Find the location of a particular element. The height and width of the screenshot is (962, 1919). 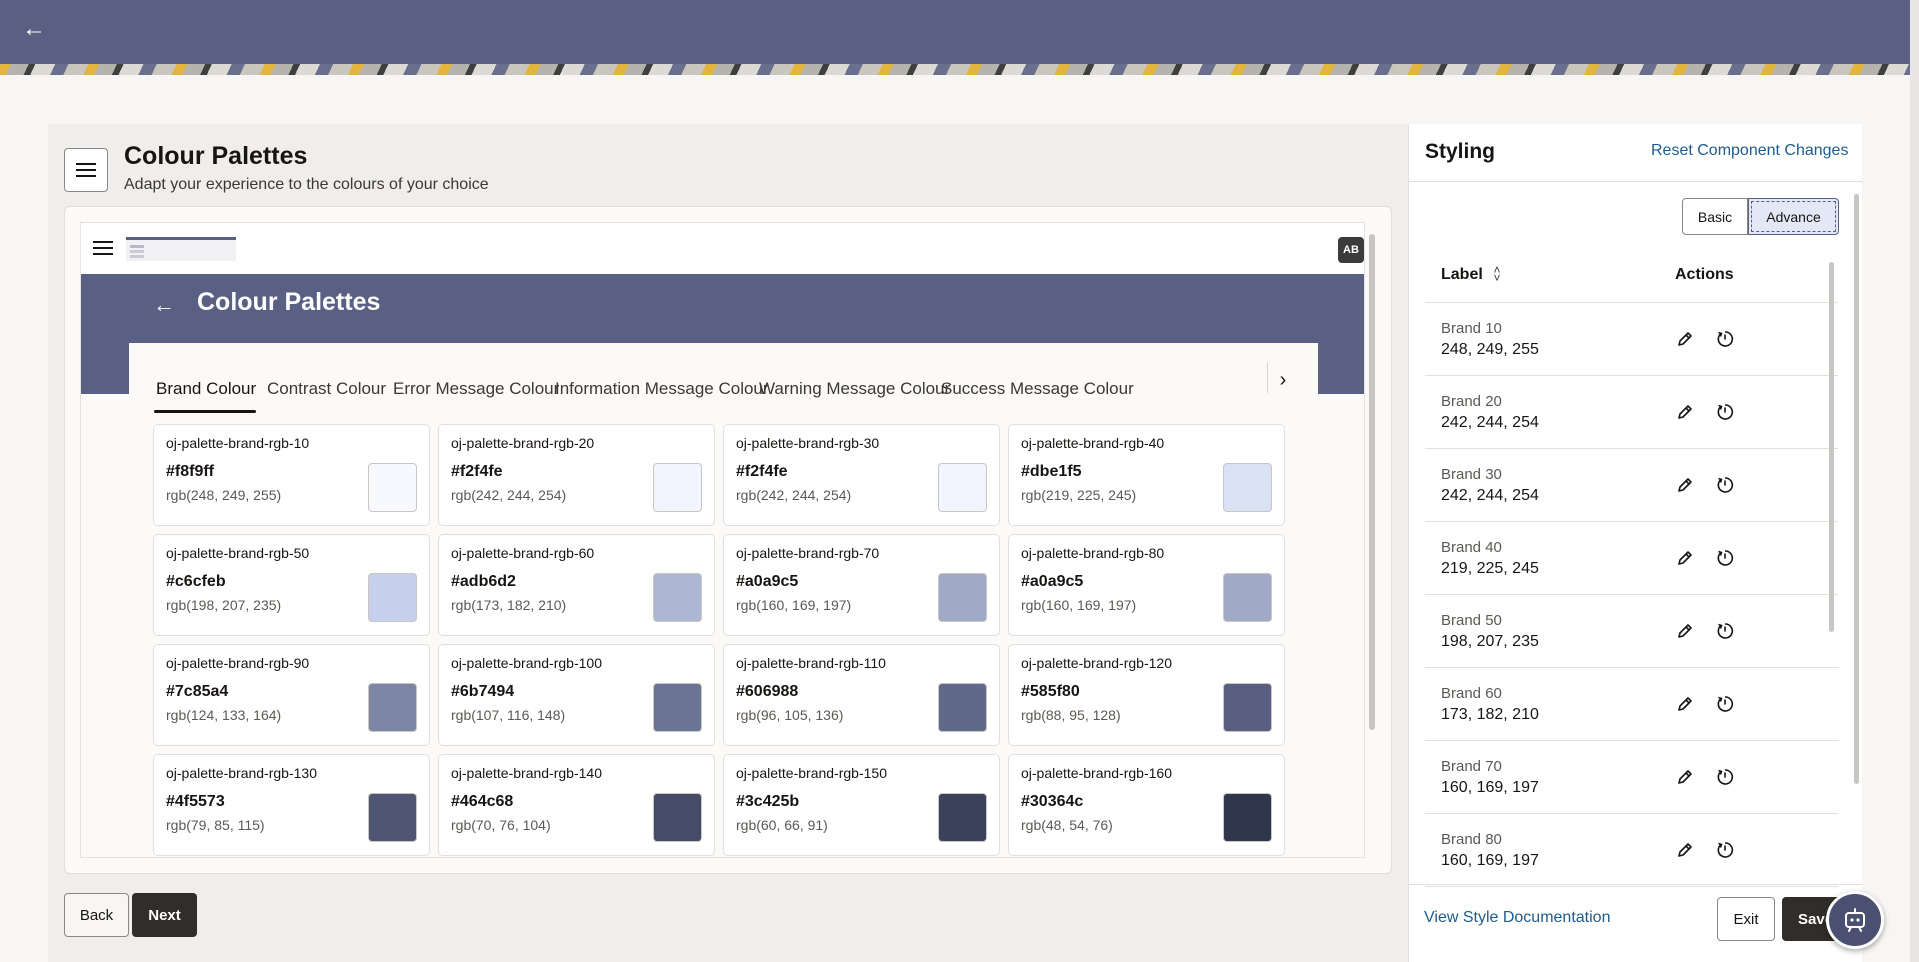

assistant-fab-button is located at coordinates (1855, 920).